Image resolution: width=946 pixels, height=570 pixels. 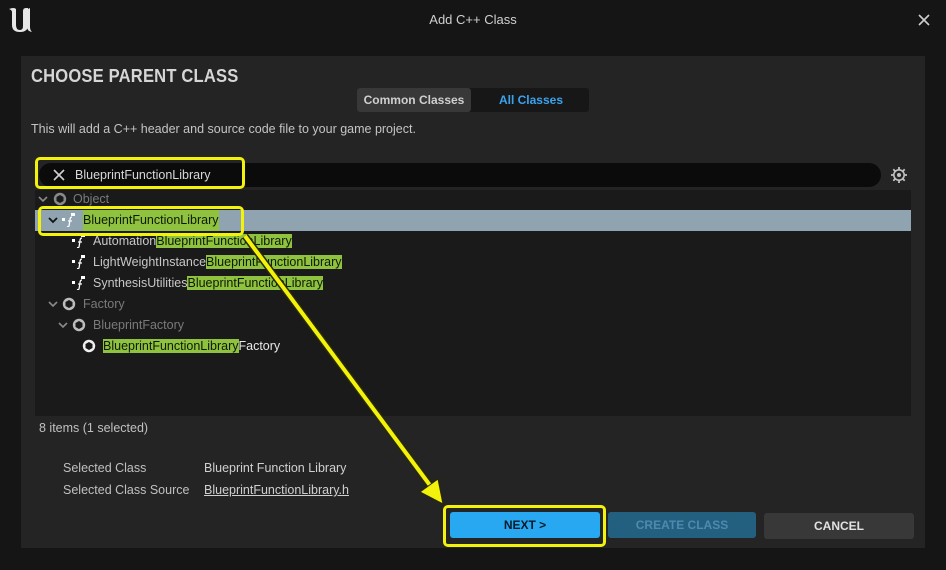 I want to click on window-title: Add C++ Class, so click(x=473, y=19).